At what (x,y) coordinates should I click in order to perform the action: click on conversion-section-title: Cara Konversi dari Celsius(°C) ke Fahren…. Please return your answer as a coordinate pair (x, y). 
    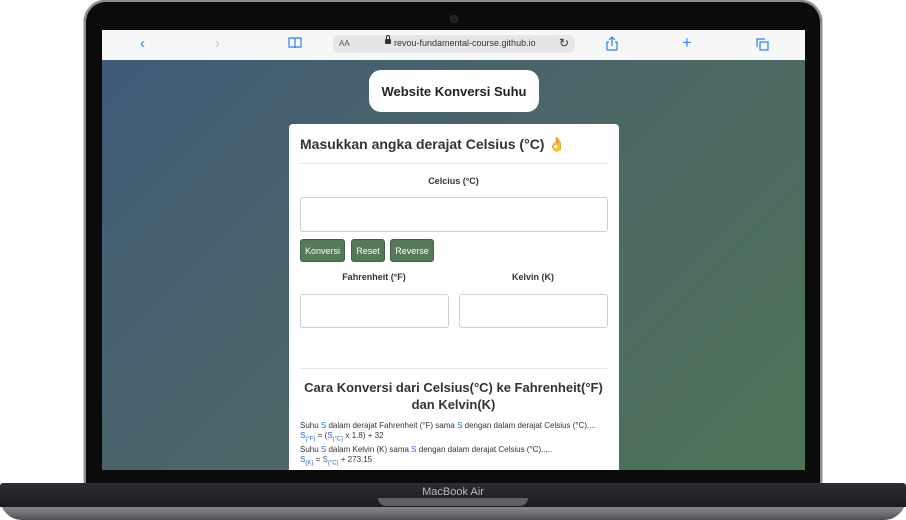
    Looking at the image, I should click on (453, 396).